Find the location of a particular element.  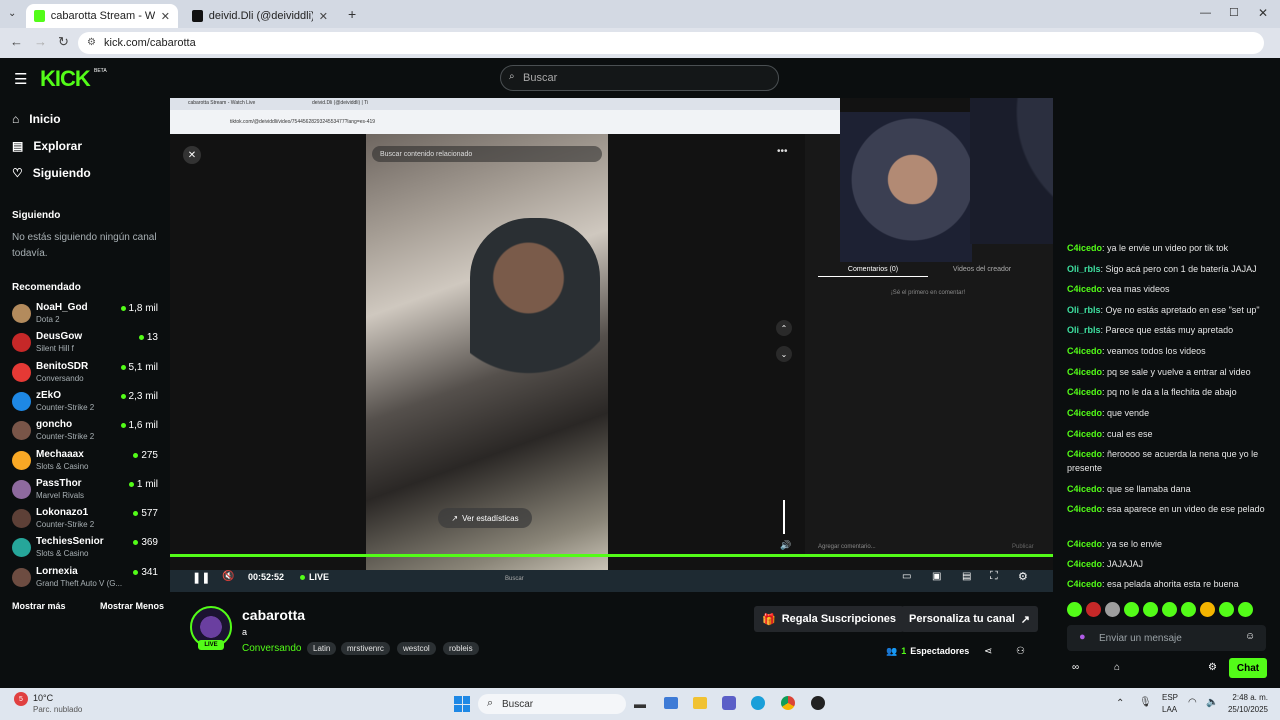

chat-settings-icon: ⚙ is located at coordinates (1212, 667).